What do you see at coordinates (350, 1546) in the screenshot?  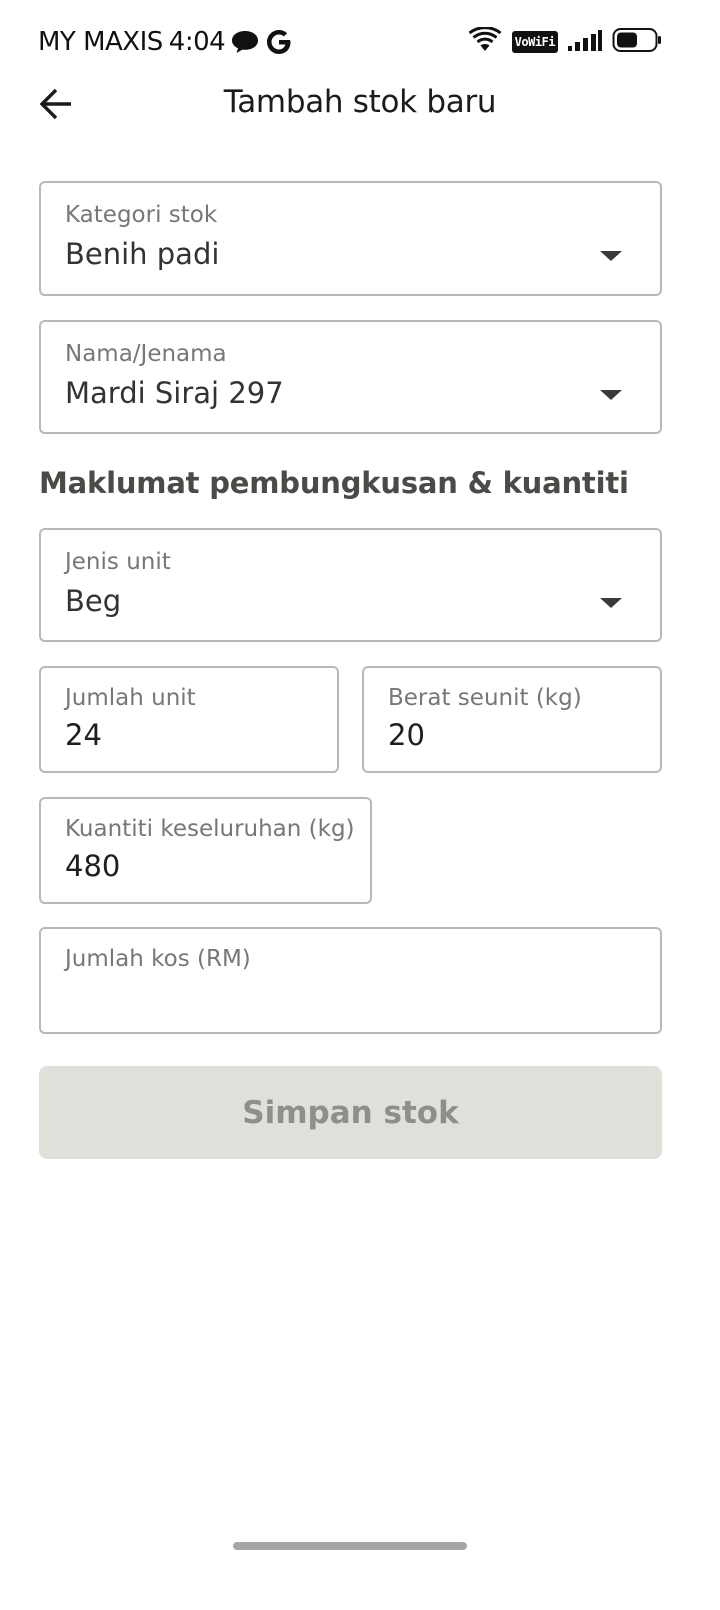 I see `home-indicator` at bounding box center [350, 1546].